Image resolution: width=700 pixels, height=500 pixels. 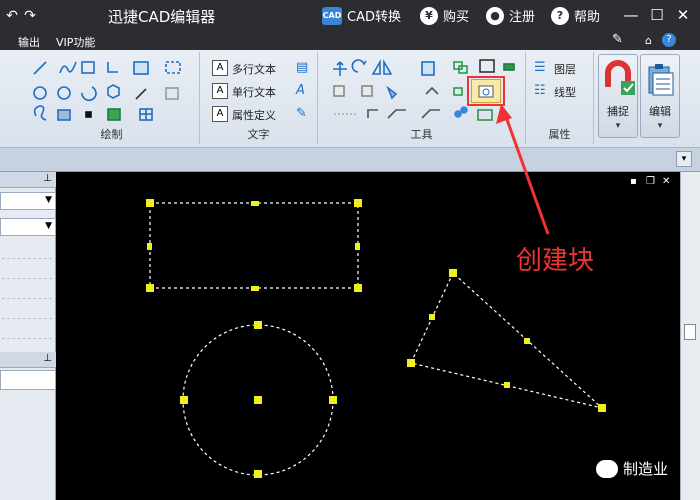 I want to click on attribute-define-button: 属性定义, so click(x=254, y=115).